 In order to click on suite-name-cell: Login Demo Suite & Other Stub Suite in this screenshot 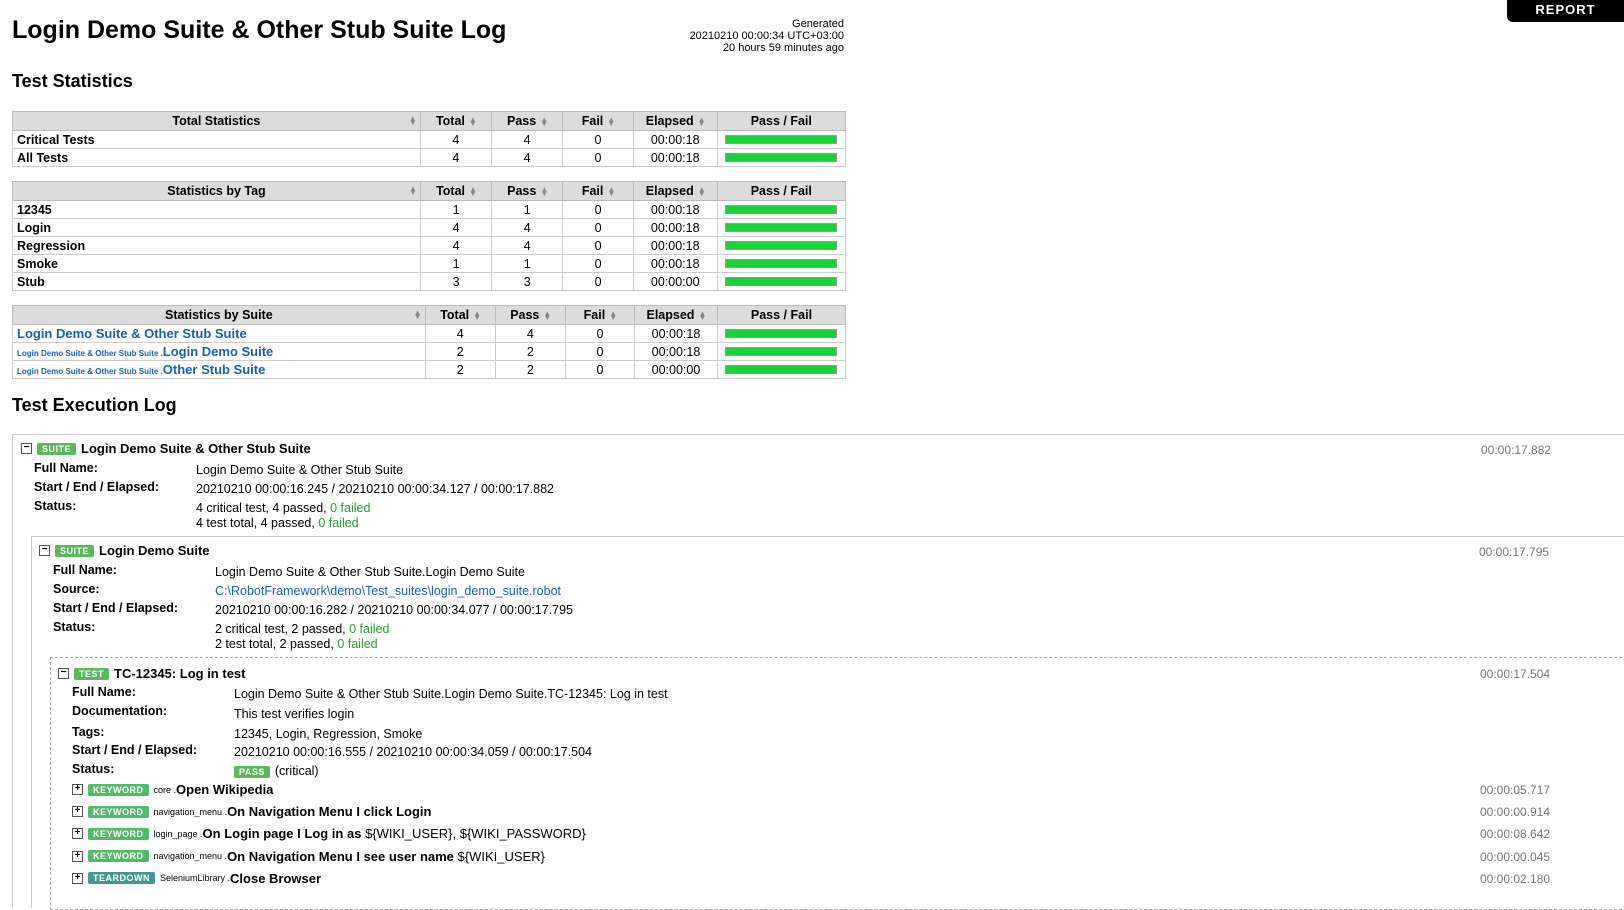, I will do `click(219, 333)`.